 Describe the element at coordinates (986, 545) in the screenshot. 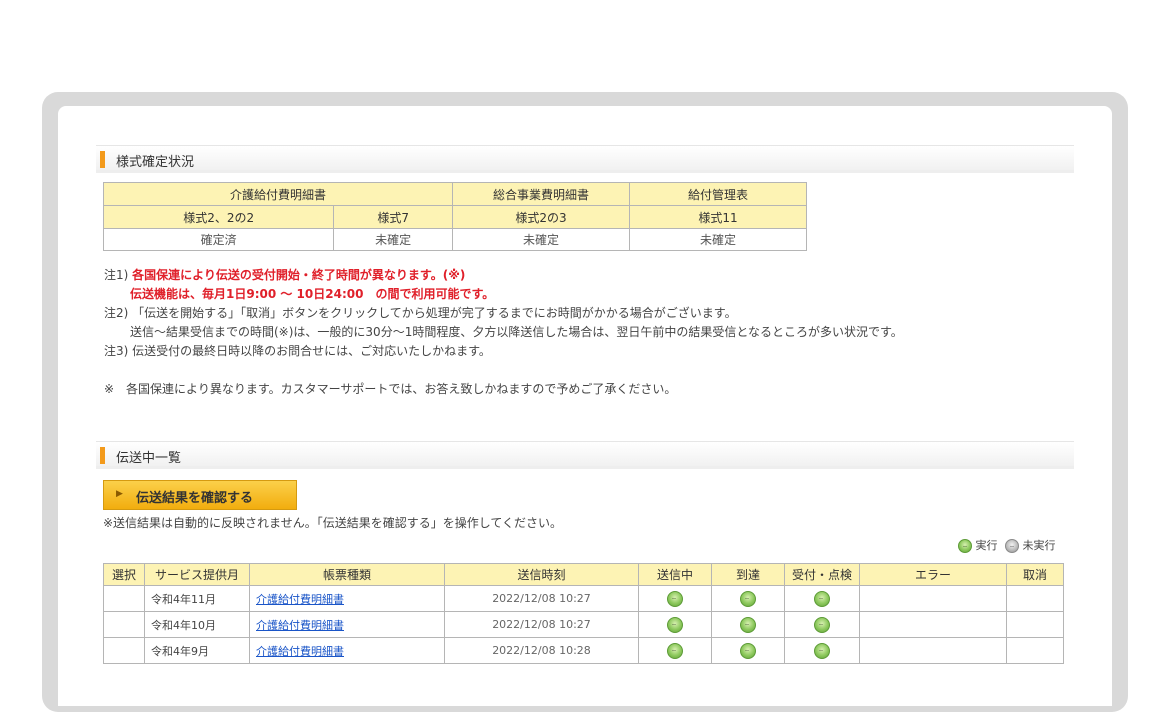

I see `legend-executed: 実行` at that location.